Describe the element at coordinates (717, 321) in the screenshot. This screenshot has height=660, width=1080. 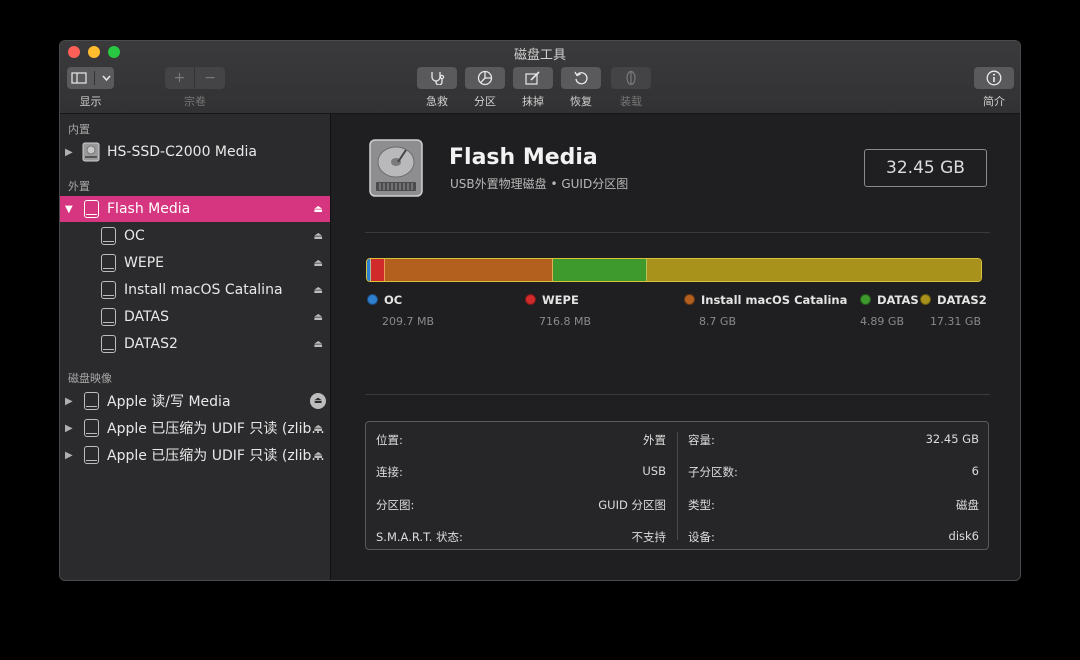
I see `legend-size: 8.7 GB` at that location.